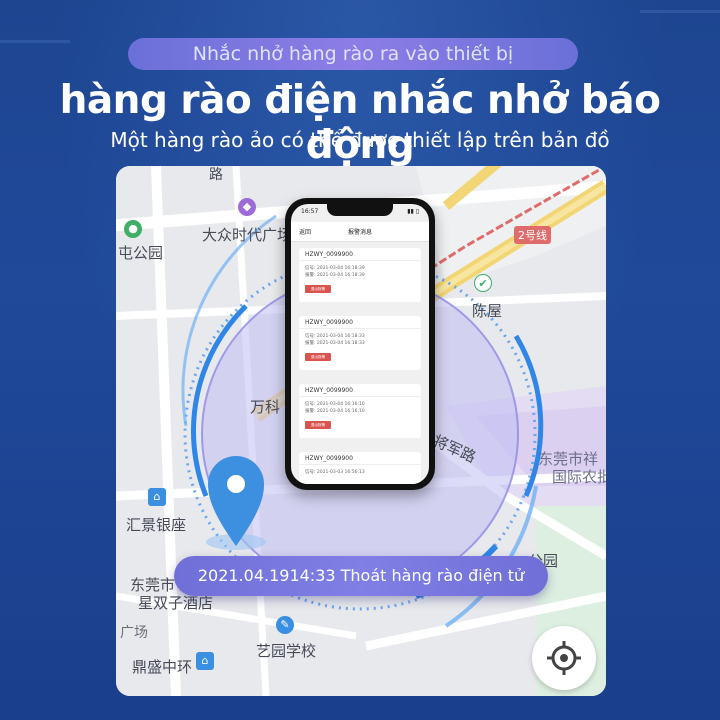 This screenshot has width=720, height=720. What do you see at coordinates (162, 667) in the screenshot?
I see `map-label-dingsheng: 鼎盛中环` at bounding box center [162, 667].